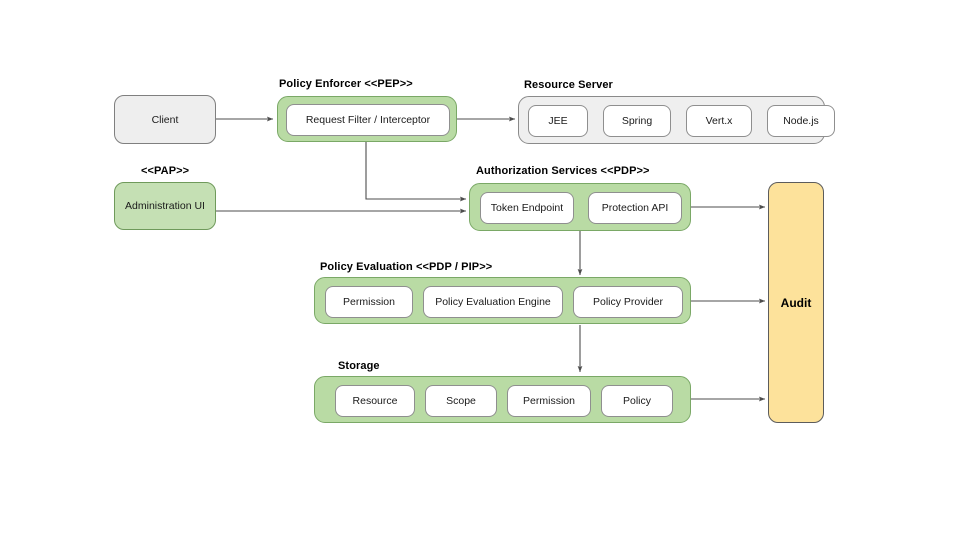 Image resolution: width=960 pixels, height=540 pixels. I want to click on node-jee: JEE, so click(558, 121).